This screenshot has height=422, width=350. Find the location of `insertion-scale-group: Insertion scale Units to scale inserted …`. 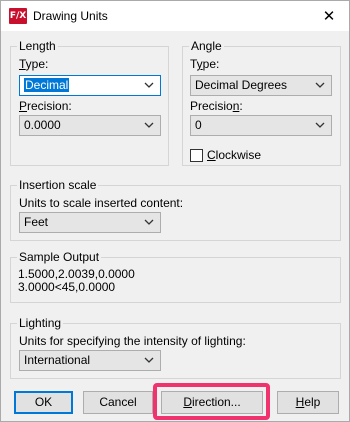

insertion-scale-group: Insertion scale Units to scale inserted … is located at coordinates (175, 209).